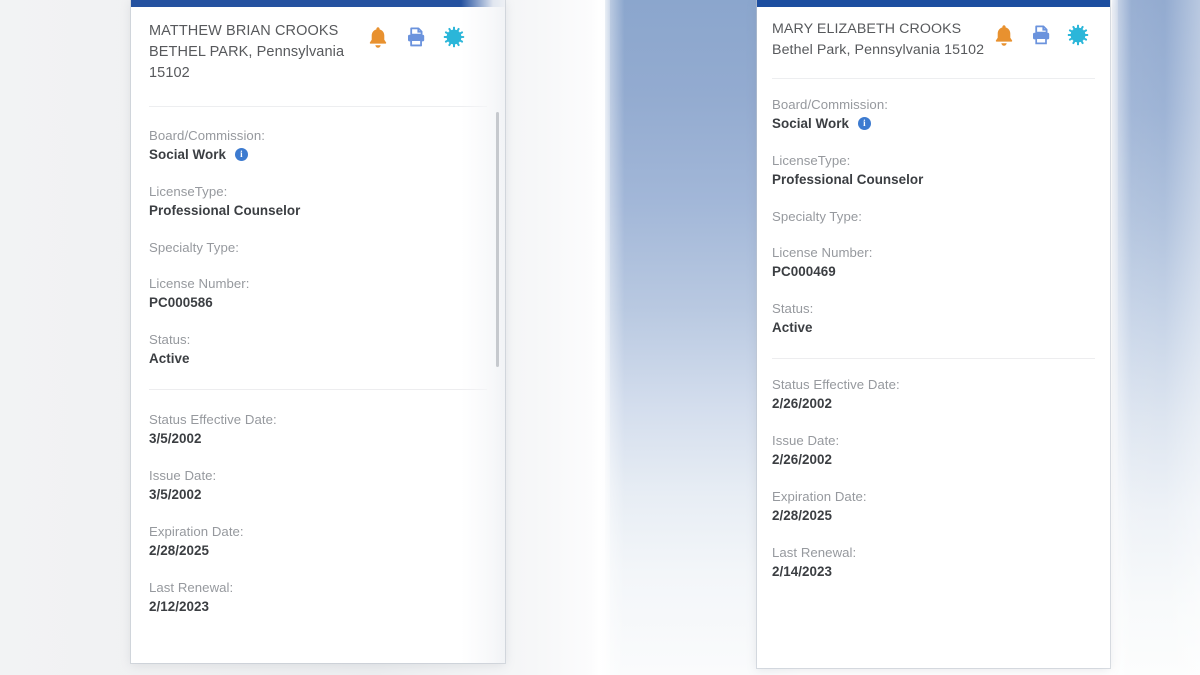  I want to click on licensee-name: MARY ELIZABETH CROOKS, so click(867, 29).